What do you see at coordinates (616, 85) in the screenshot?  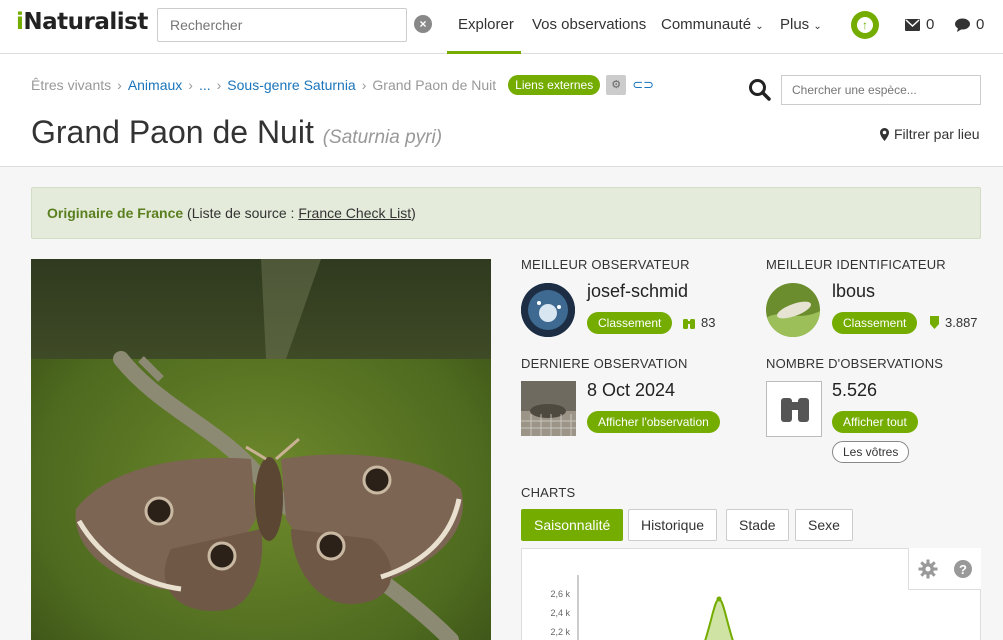 I see `gear-icon: ⚙` at bounding box center [616, 85].